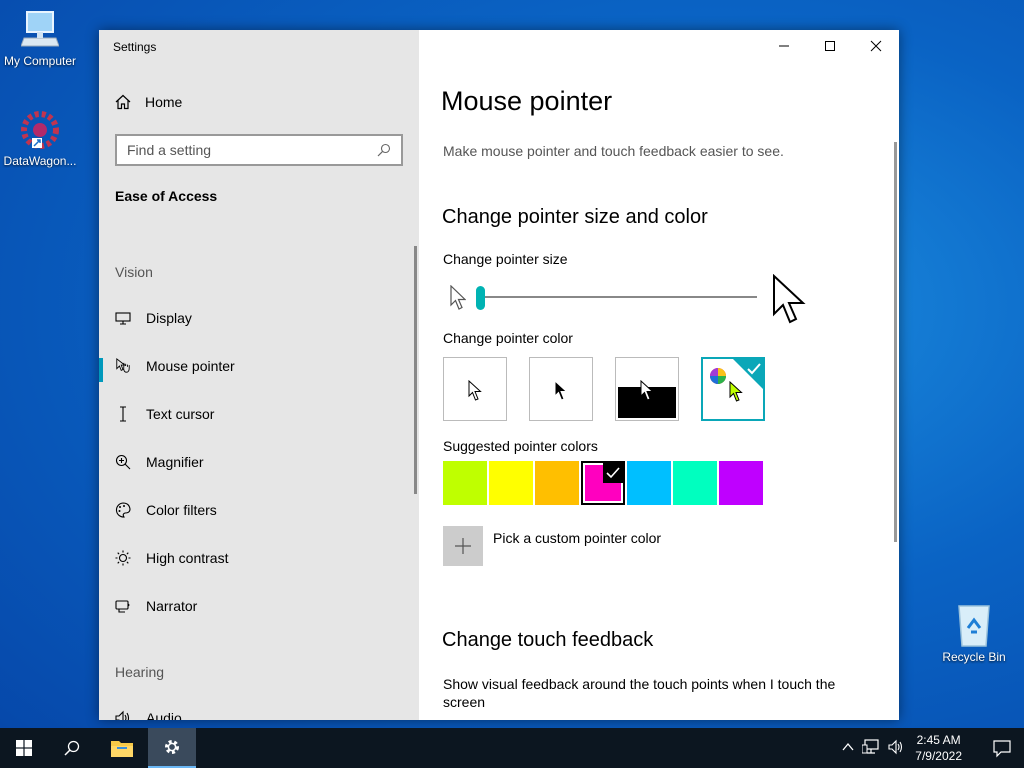  What do you see at coordinates (259, 709) in the screenshot?
I see `sidebar-item-audio: Audio` at bounding box center [259, 709].